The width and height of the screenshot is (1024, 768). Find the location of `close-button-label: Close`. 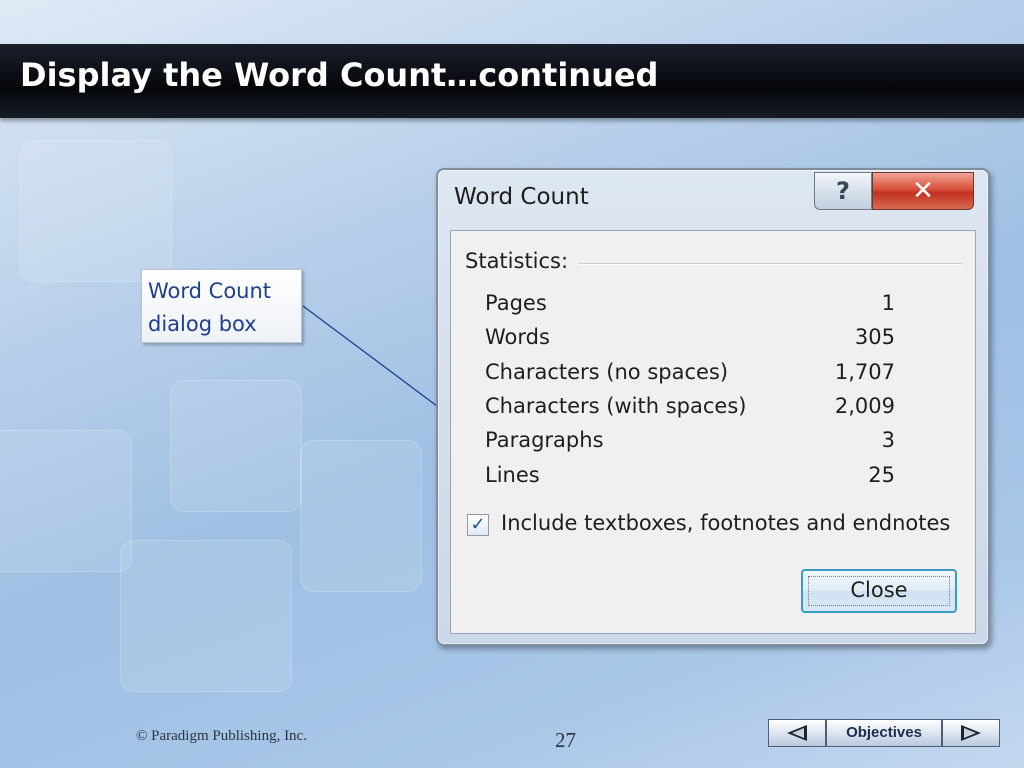

close-button-label: Close is located at coordinates (879, 590).